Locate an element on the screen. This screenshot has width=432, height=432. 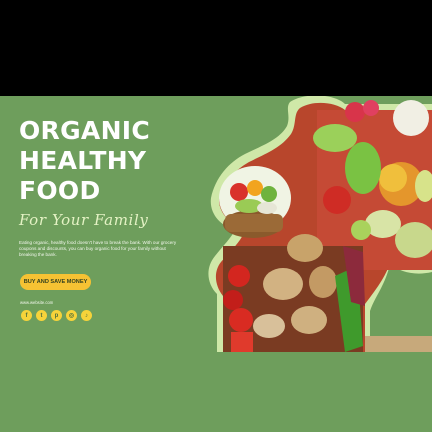
pinterest-icon: p is located at coordinates (56, 315).